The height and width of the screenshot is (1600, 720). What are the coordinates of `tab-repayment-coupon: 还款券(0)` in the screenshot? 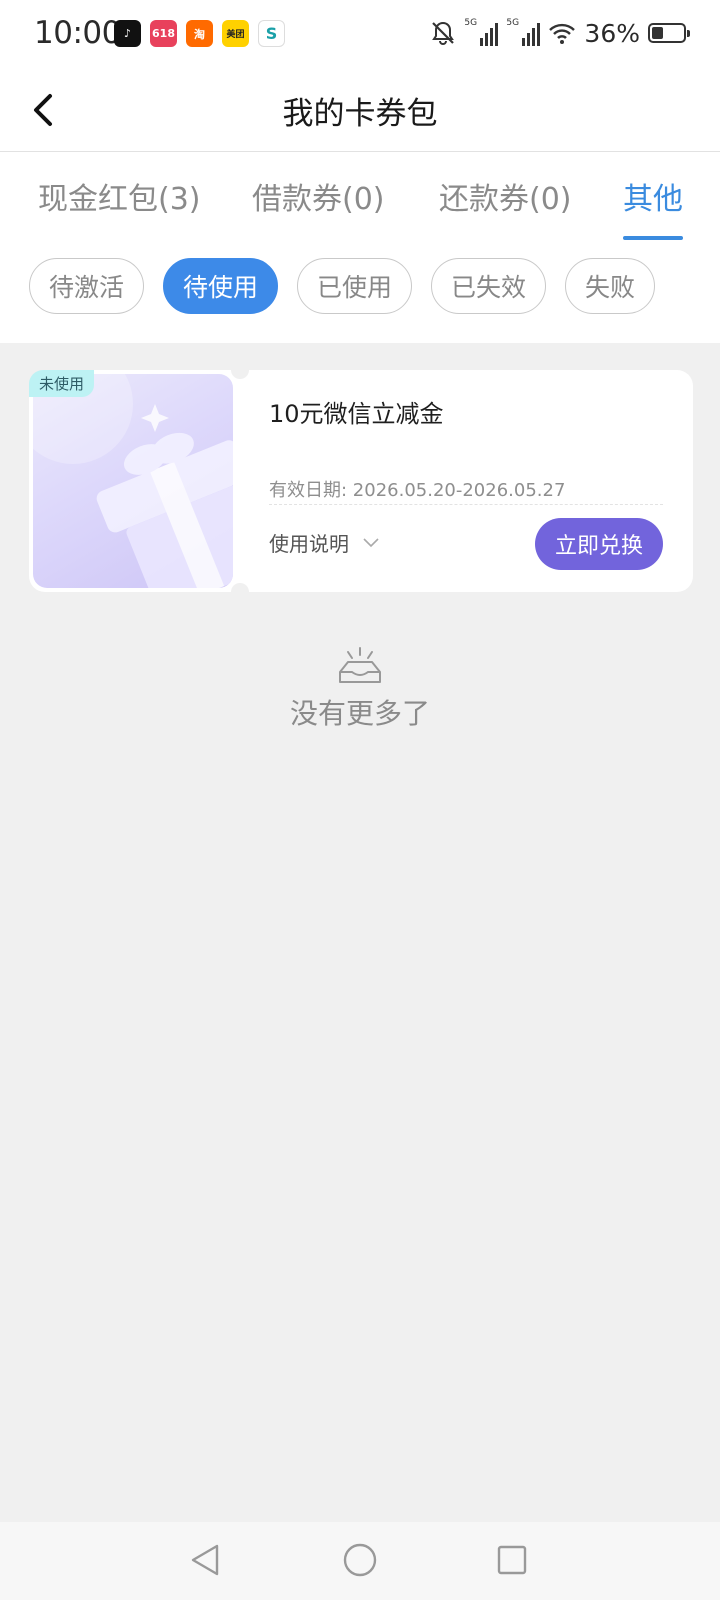 It's located at (505, 207).